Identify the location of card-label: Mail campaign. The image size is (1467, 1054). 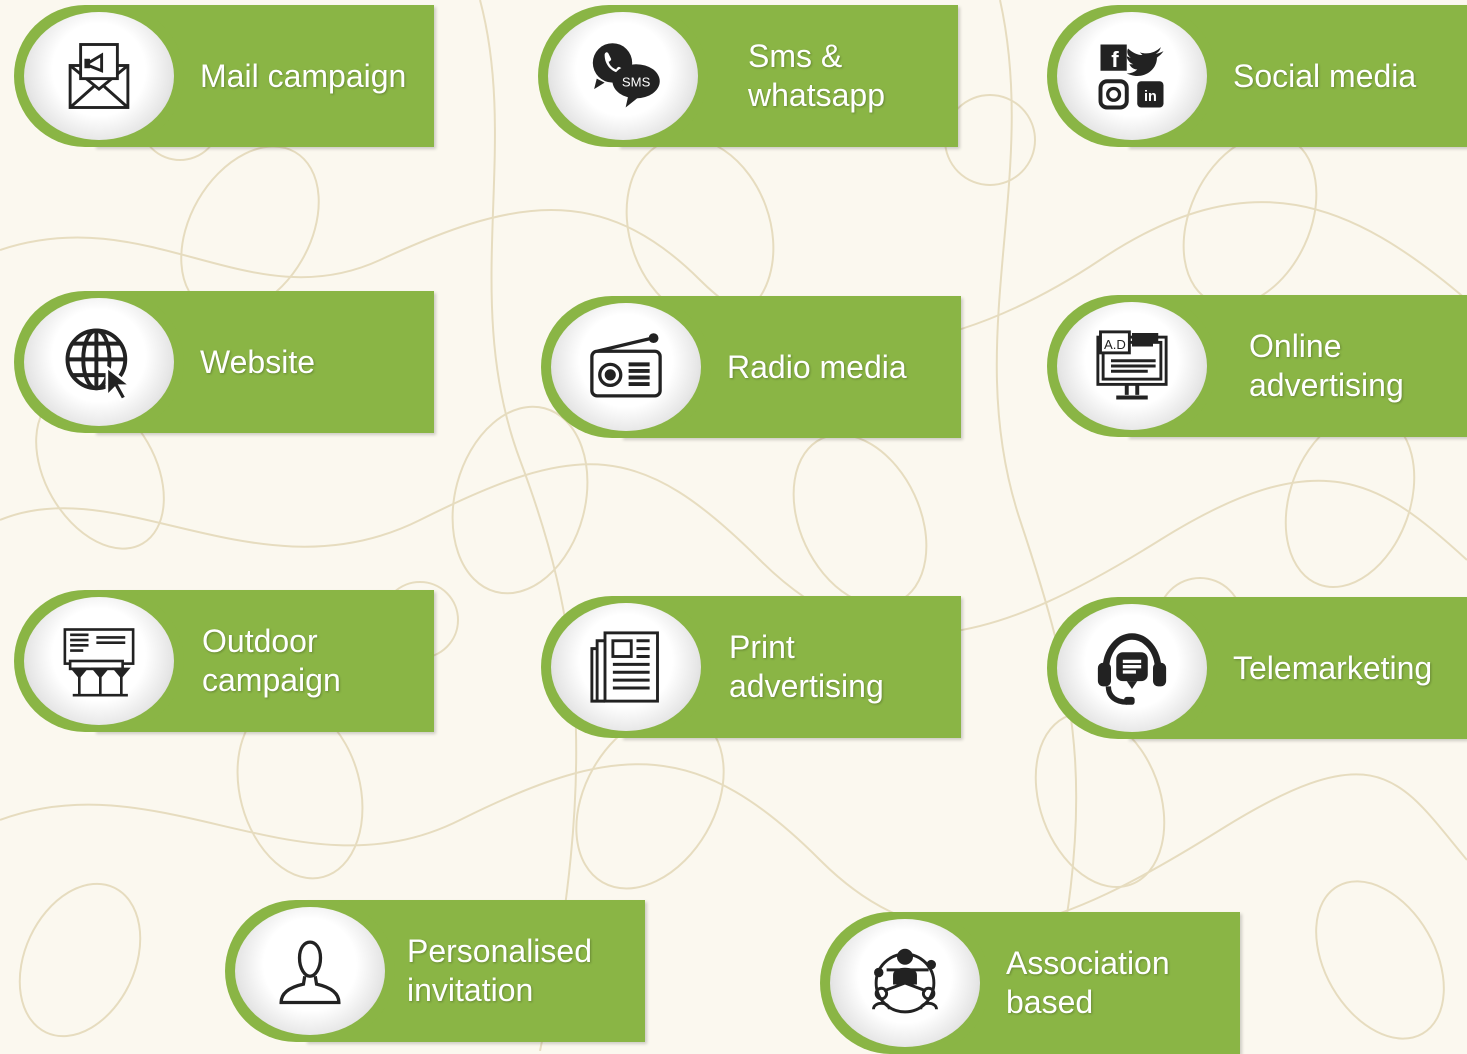
(303, 75).